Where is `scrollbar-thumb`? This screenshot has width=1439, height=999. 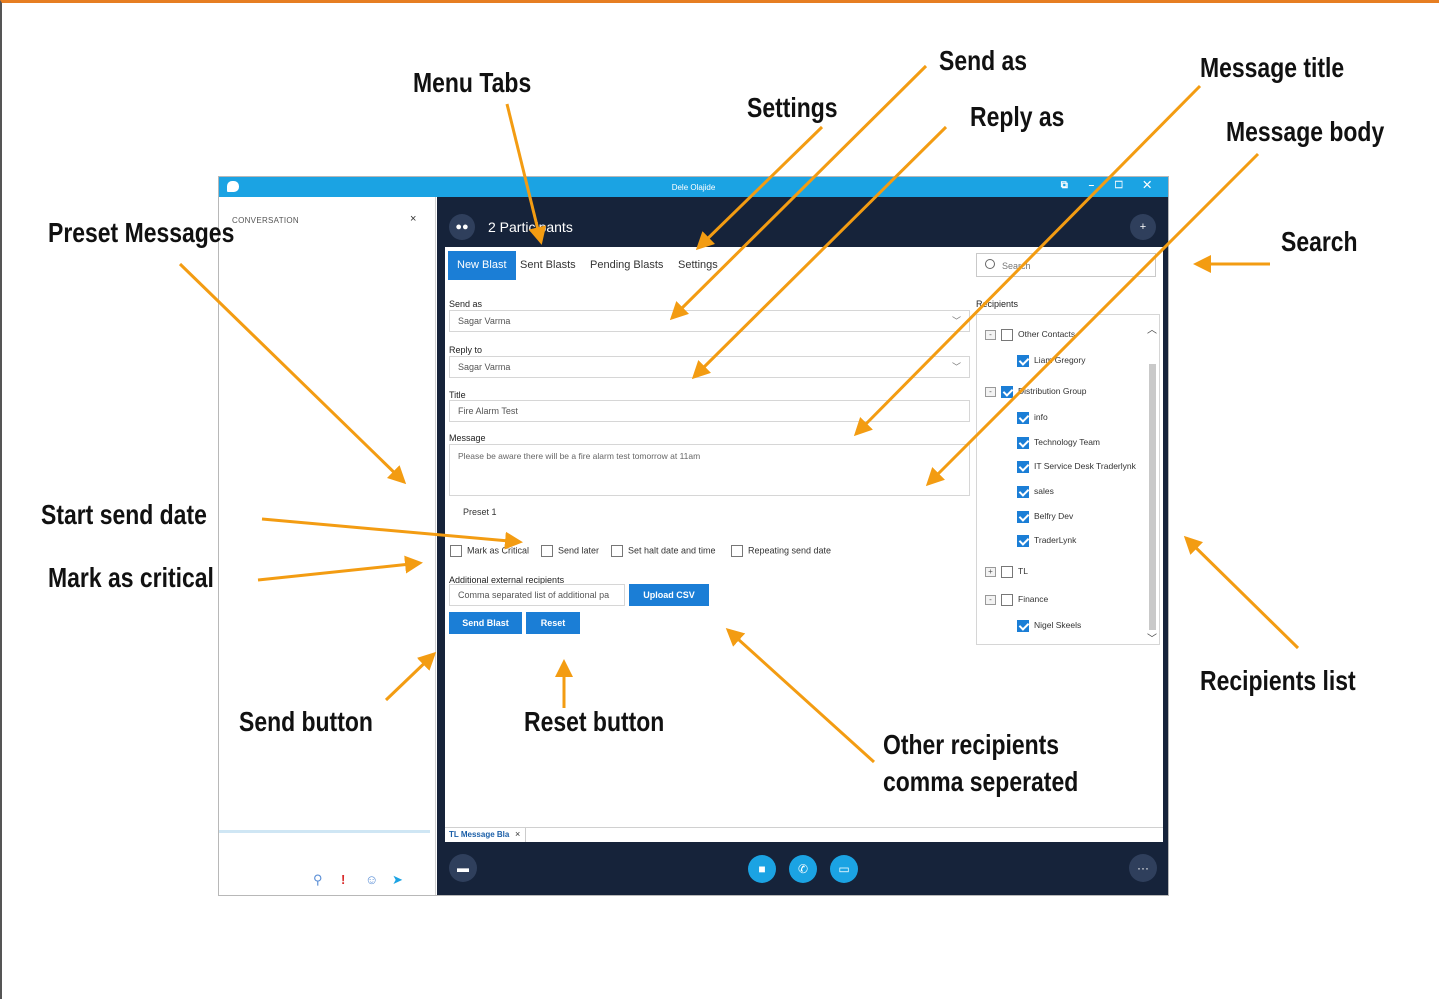
scrollbar-thumb is located at coordinates (1152, 497).